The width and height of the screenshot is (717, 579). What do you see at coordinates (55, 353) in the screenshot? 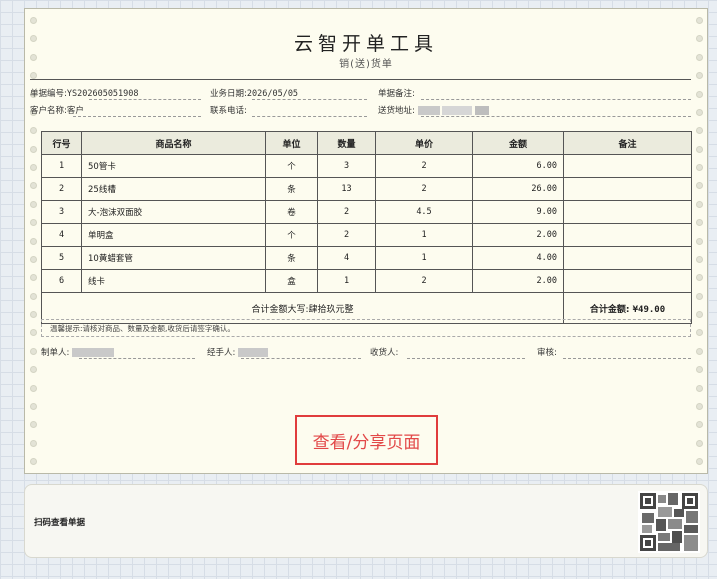
I see `maker-label: 制单人:` at bounding box center [55, 353].